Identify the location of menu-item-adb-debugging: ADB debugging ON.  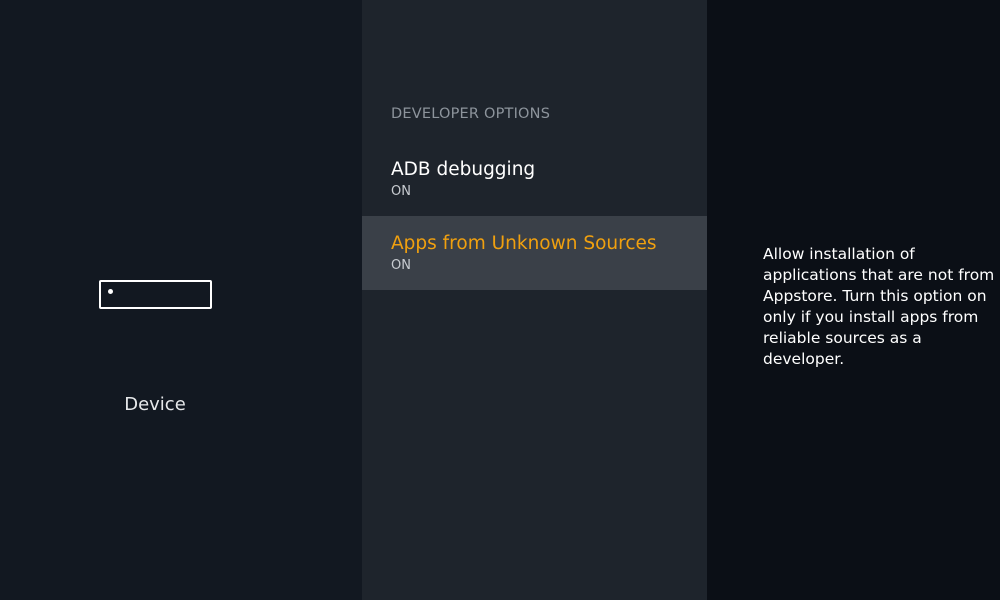
(534, 179).